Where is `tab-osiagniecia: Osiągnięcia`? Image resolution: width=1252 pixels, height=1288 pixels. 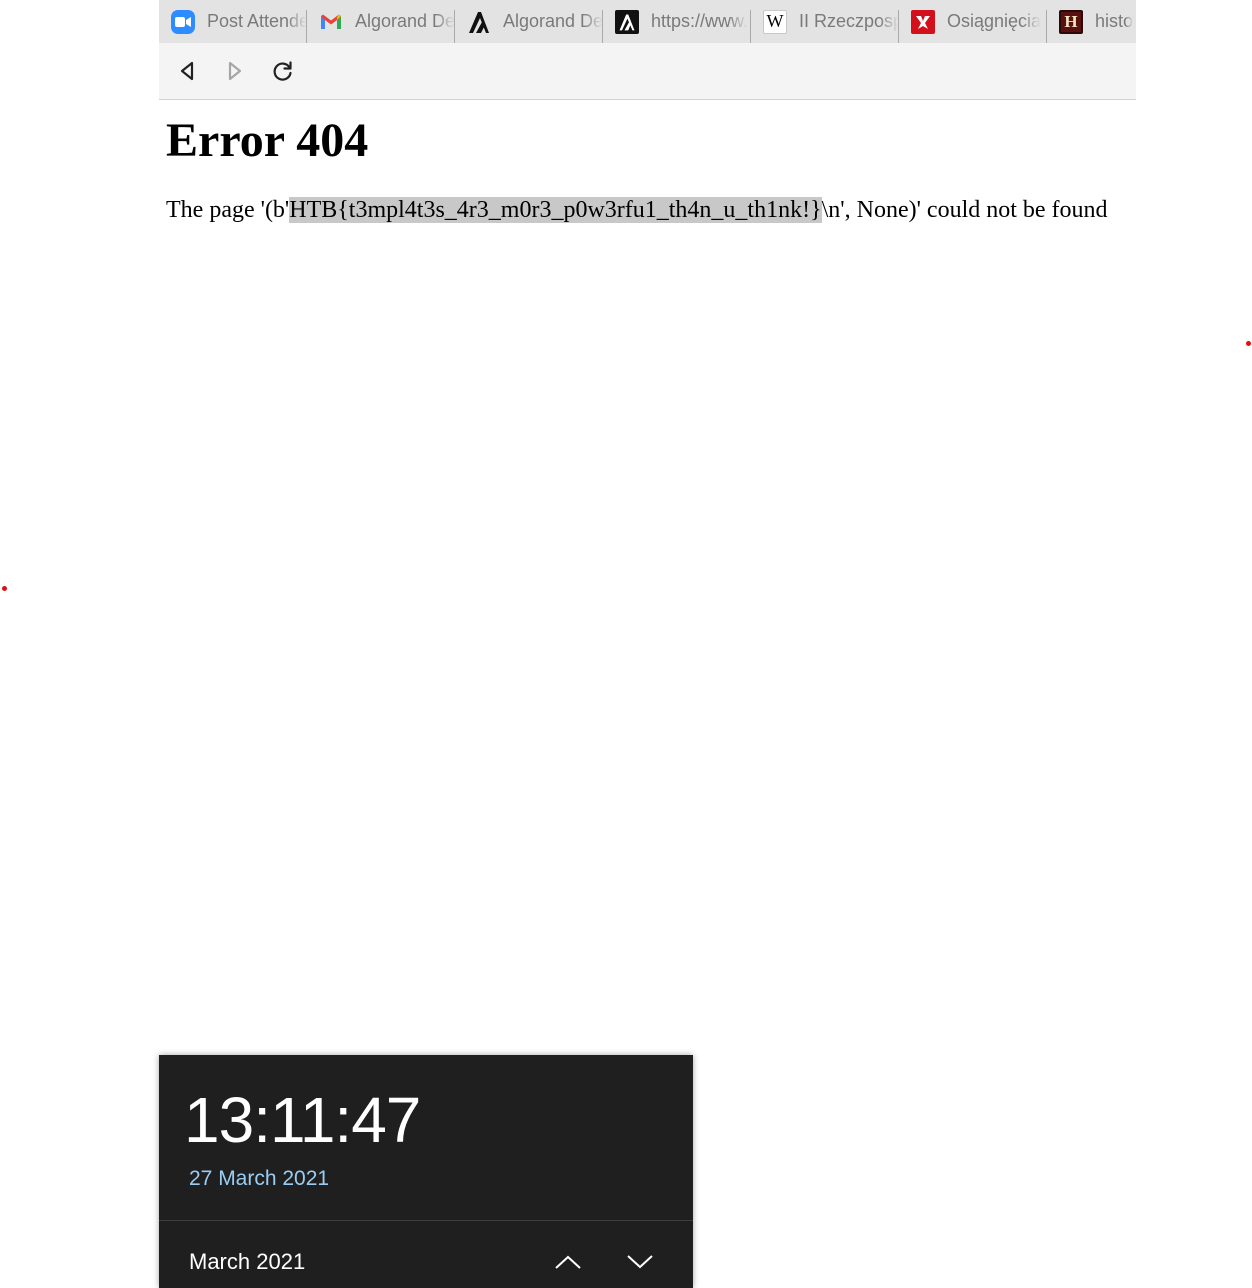 tab-osiagniecia: Osiągnięcia is located at coordinates (973, 21).